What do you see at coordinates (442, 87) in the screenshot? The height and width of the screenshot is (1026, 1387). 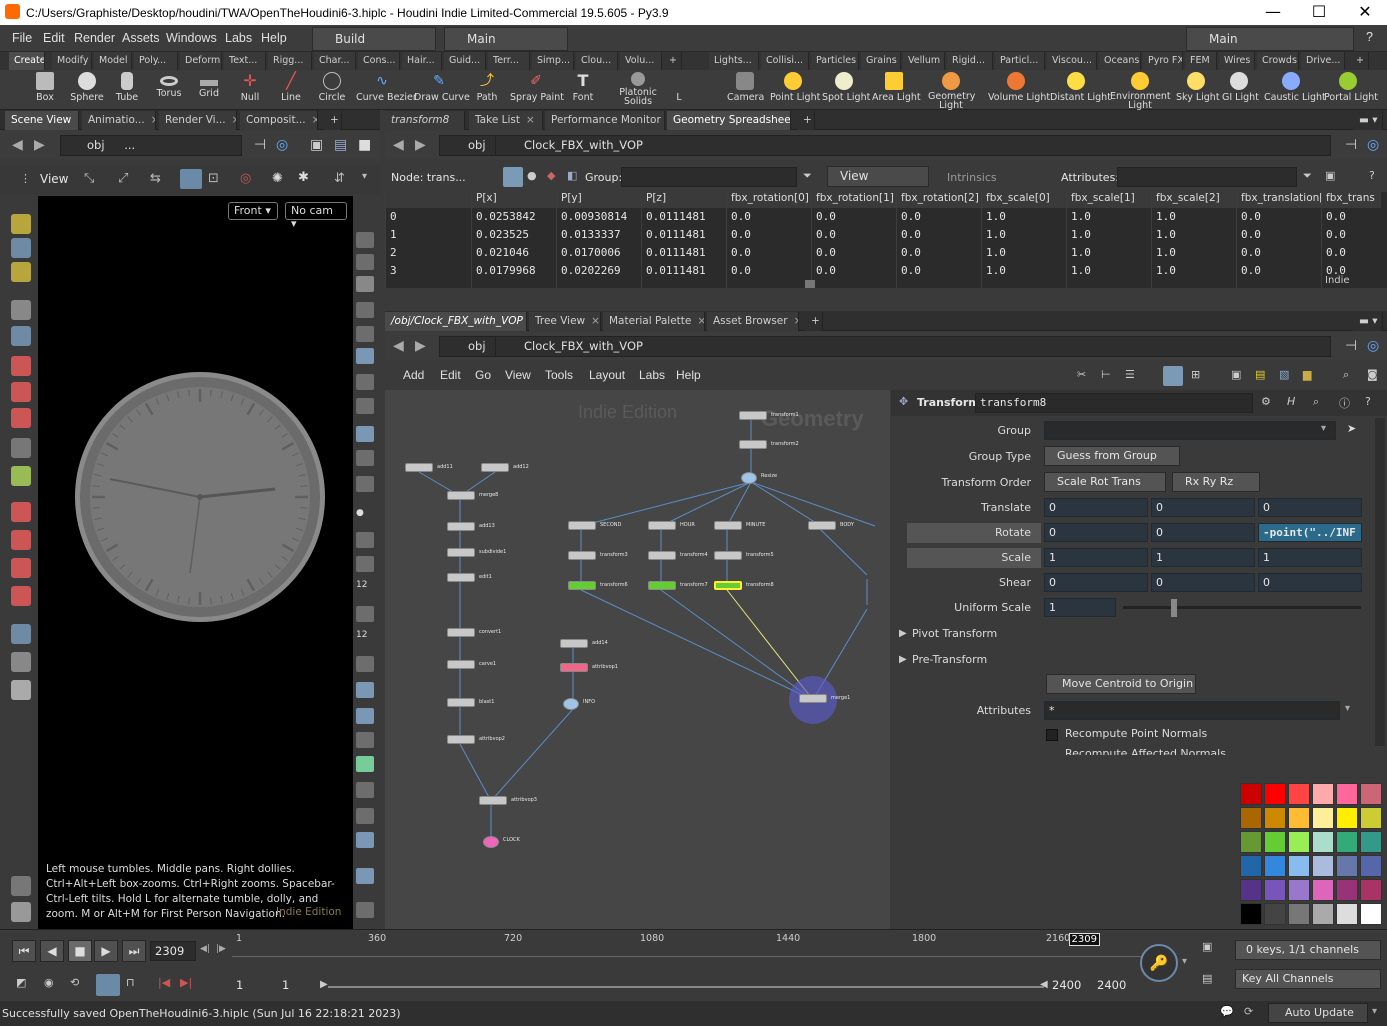 I see `tool-draw-curve: ✎ Draw Curve` at bounding box center [442, 87].